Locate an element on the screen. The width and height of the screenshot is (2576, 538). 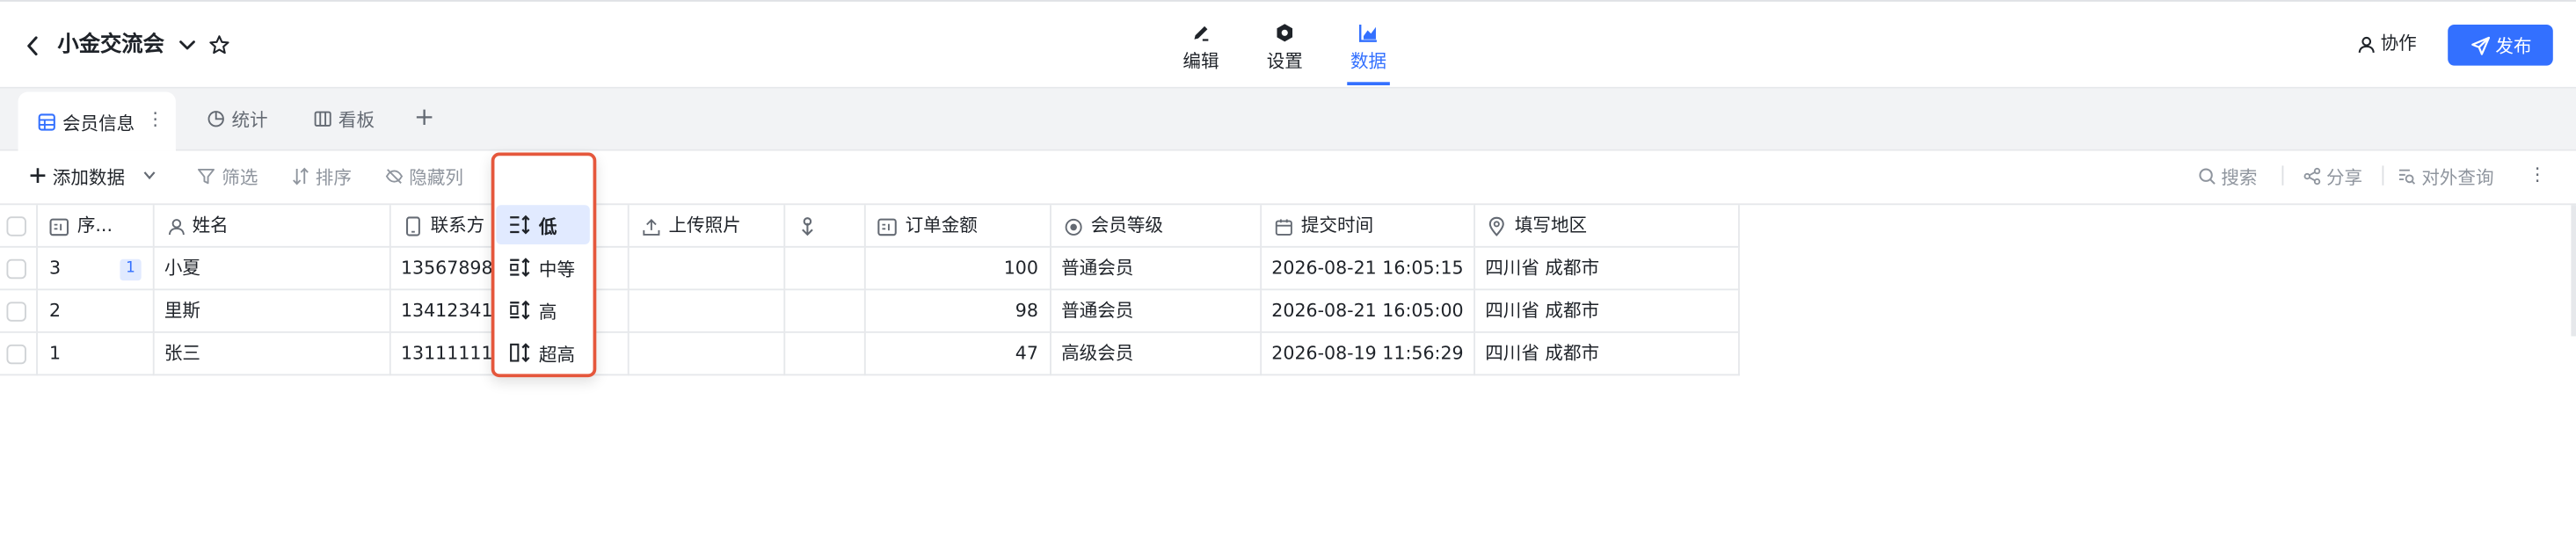
column-header-level: 会员等级 is located at coordinates (1157, 226).